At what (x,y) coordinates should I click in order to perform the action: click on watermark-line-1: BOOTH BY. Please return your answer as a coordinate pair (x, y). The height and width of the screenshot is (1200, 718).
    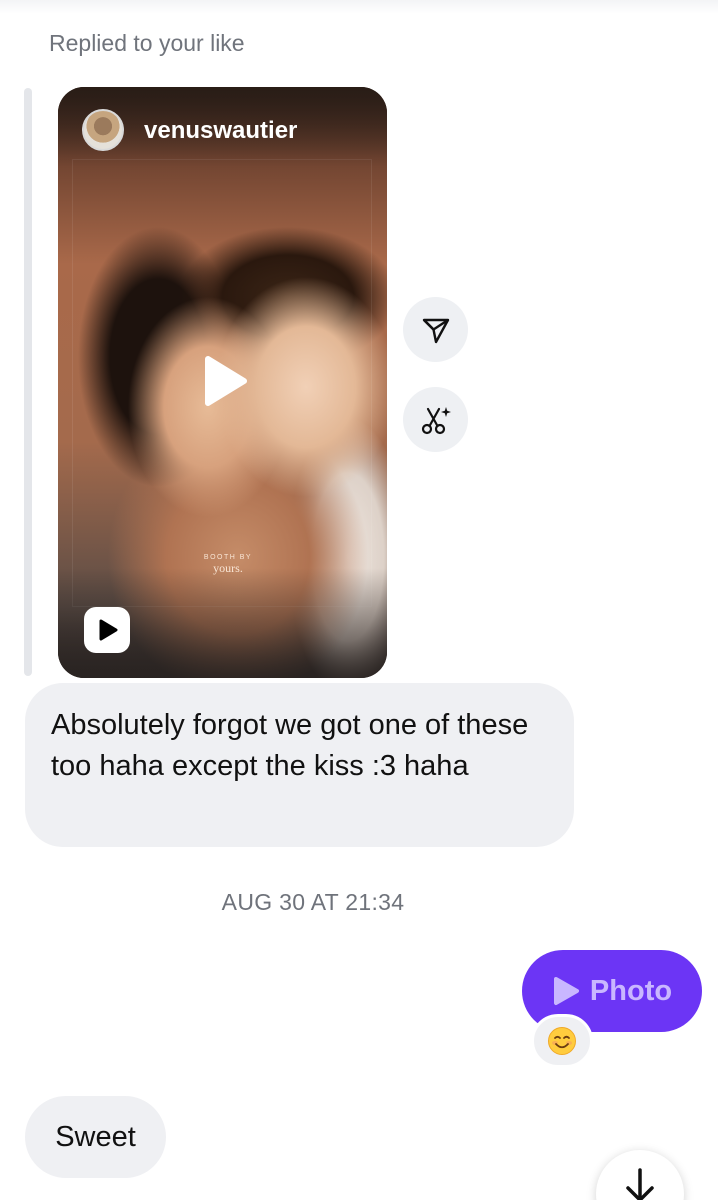
    Looking at the image, I should click on (228, 557).